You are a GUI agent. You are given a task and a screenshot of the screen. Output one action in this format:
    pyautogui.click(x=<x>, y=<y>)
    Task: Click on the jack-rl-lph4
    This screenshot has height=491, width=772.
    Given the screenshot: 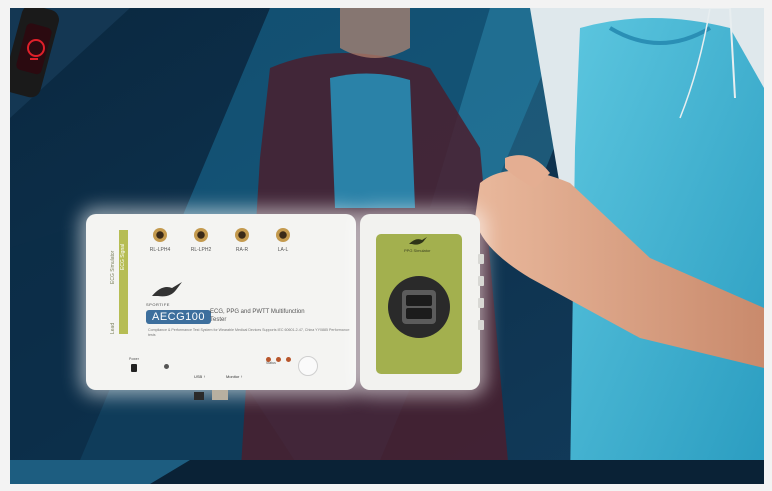 What is the action you would take?
    pyautogui.click(x=160, y=235)
    